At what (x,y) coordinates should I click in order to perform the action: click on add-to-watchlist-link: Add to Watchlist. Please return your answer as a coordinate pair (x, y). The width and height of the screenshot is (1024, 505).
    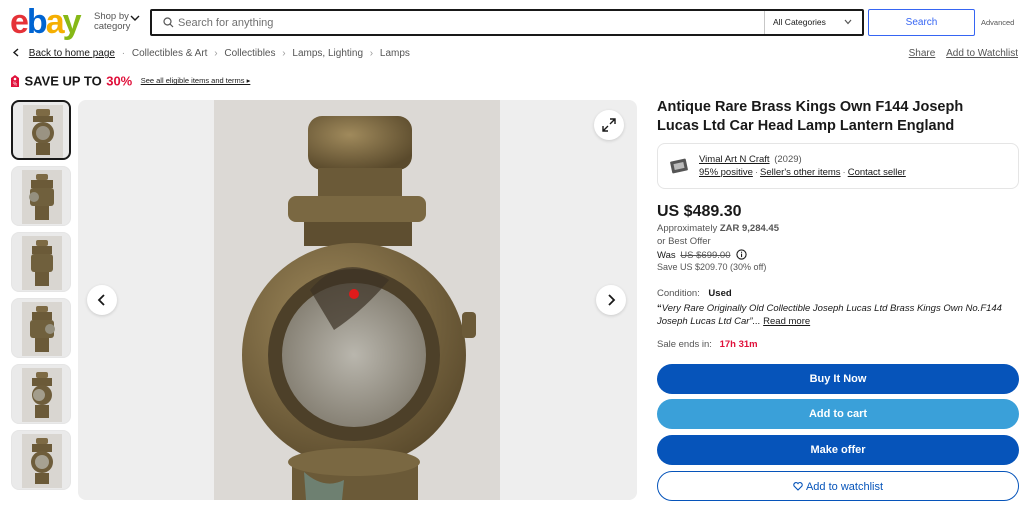
    Looking at the image, I should click on (982, 53).